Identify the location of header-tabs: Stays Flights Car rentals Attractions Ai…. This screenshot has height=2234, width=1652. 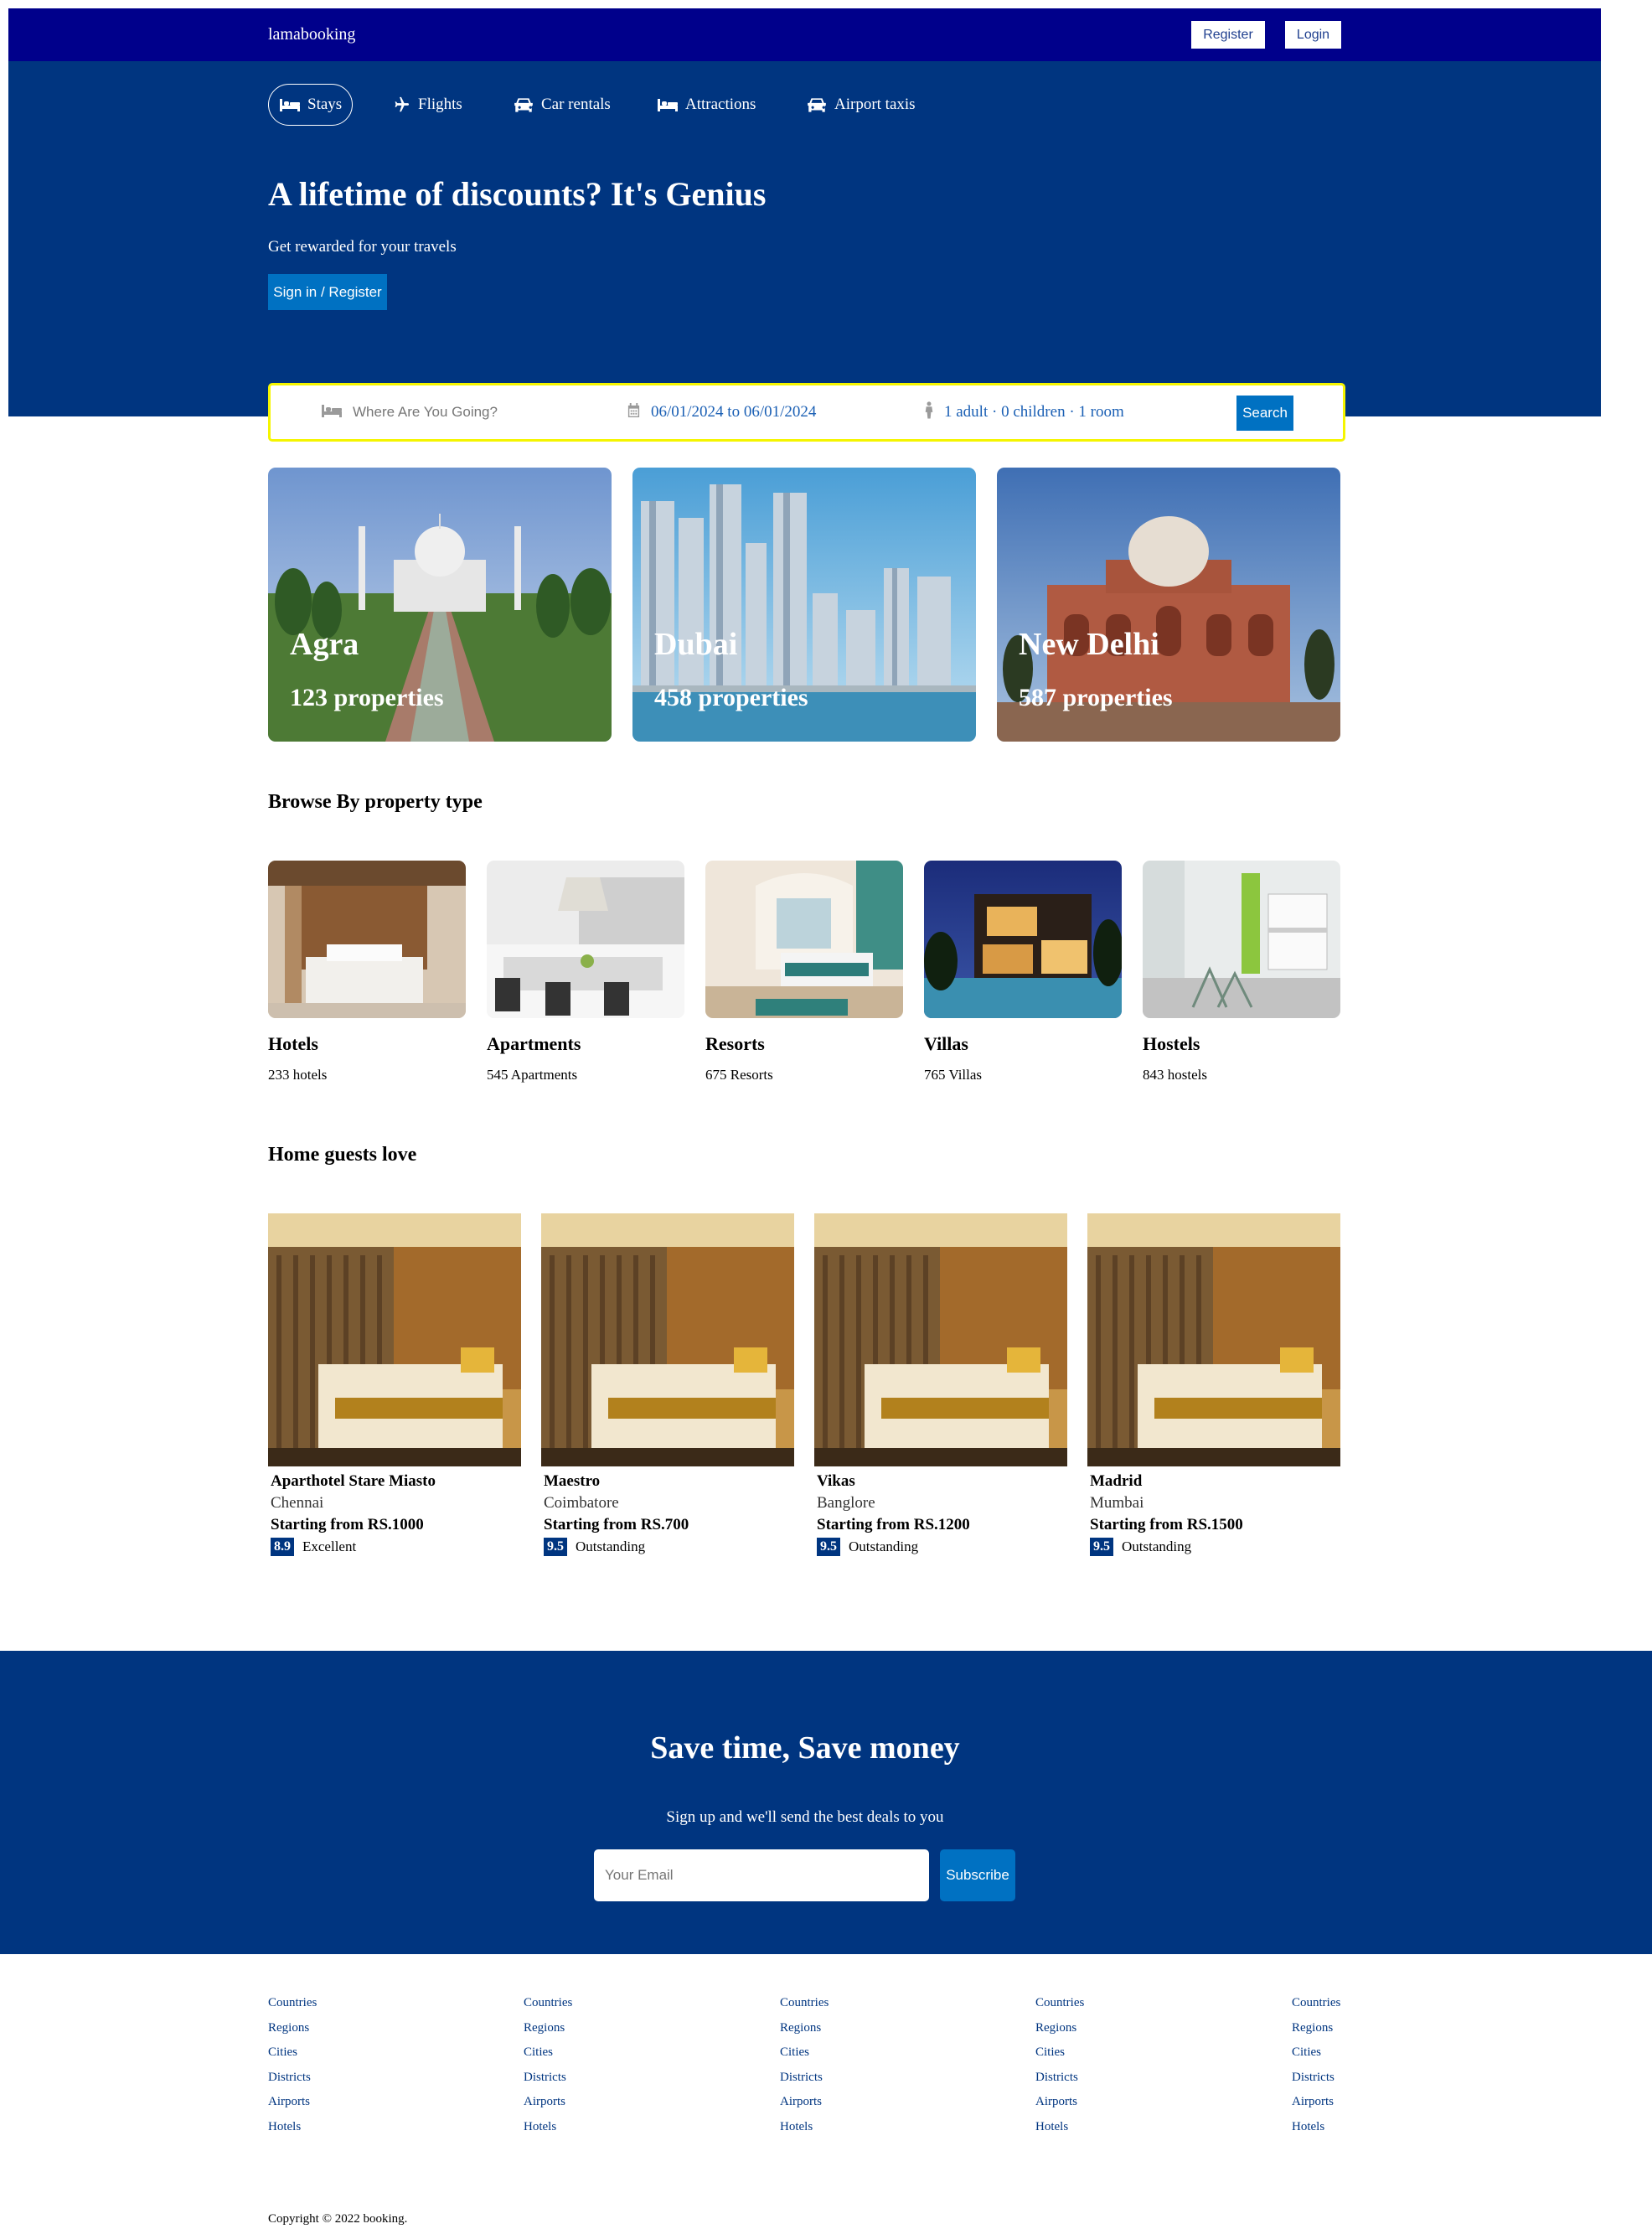
(812, 105).